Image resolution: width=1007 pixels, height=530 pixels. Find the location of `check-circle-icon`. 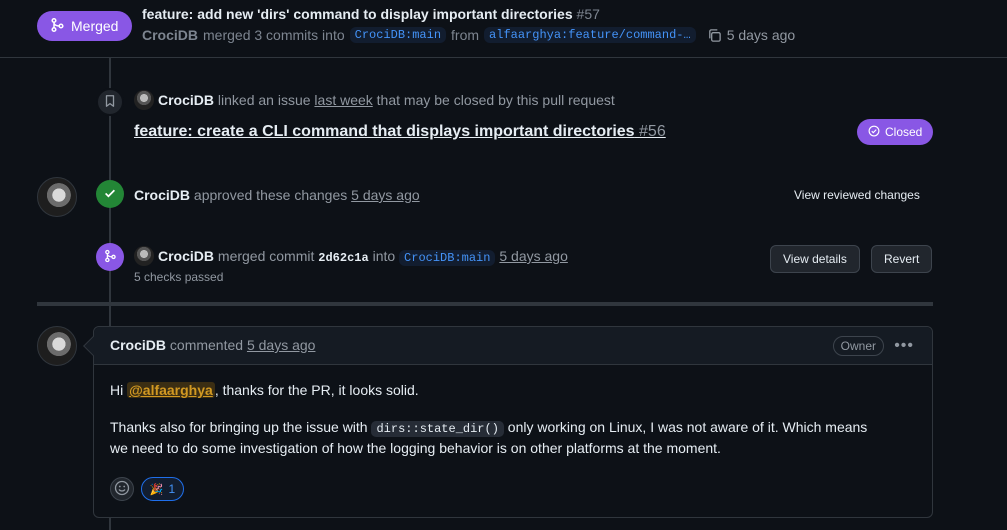

check-circle-icon is located at coordinates (874, 132).